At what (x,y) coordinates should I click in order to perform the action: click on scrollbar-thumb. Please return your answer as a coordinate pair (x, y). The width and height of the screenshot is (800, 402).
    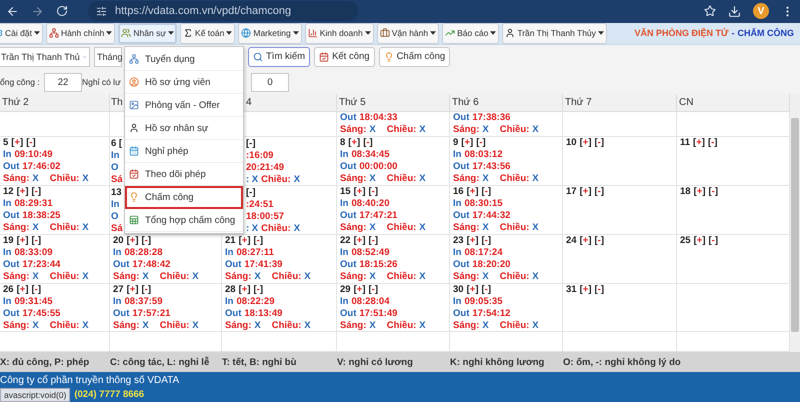
    Looking at the image, I should click on (795, 225).